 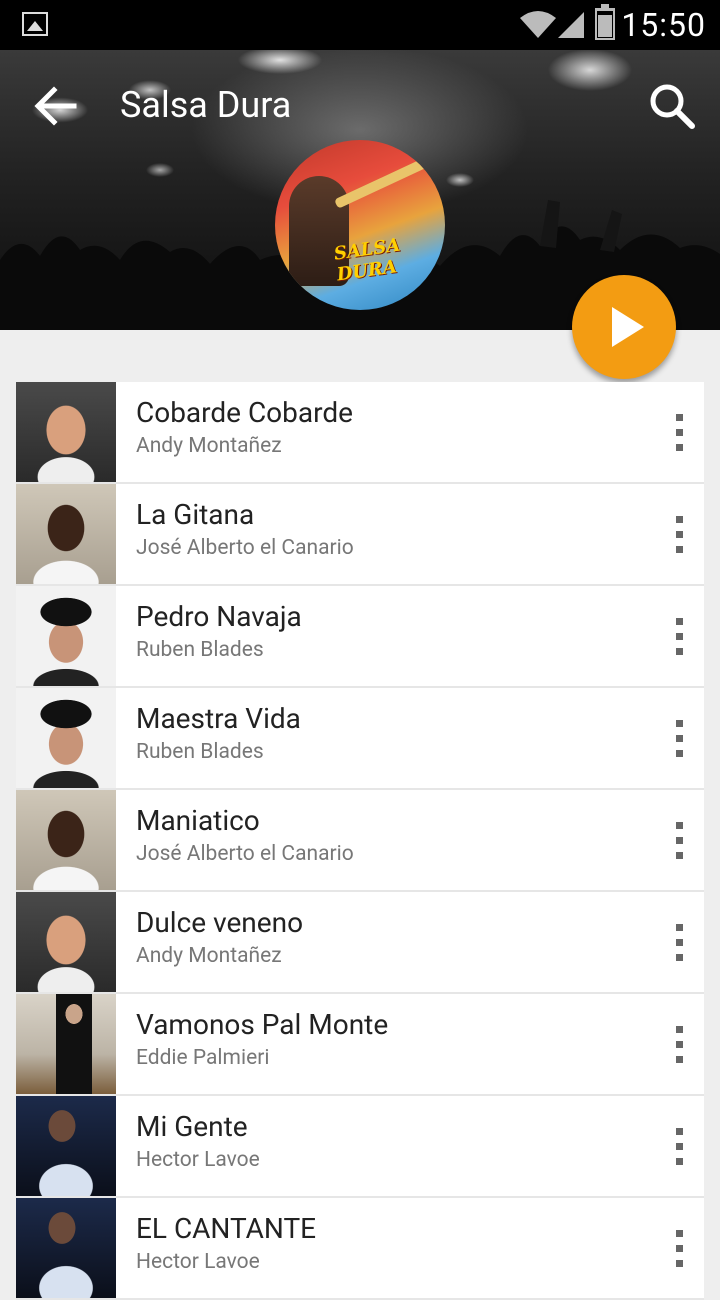 What do you see at coordinates (198, 820) in the screenshot?
I see `song-title: Maniatico` at bounding box center [198, 820].